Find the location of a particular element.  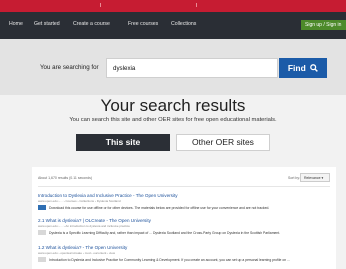

sort-label: Sort by: is located at coordinates (294, 178).